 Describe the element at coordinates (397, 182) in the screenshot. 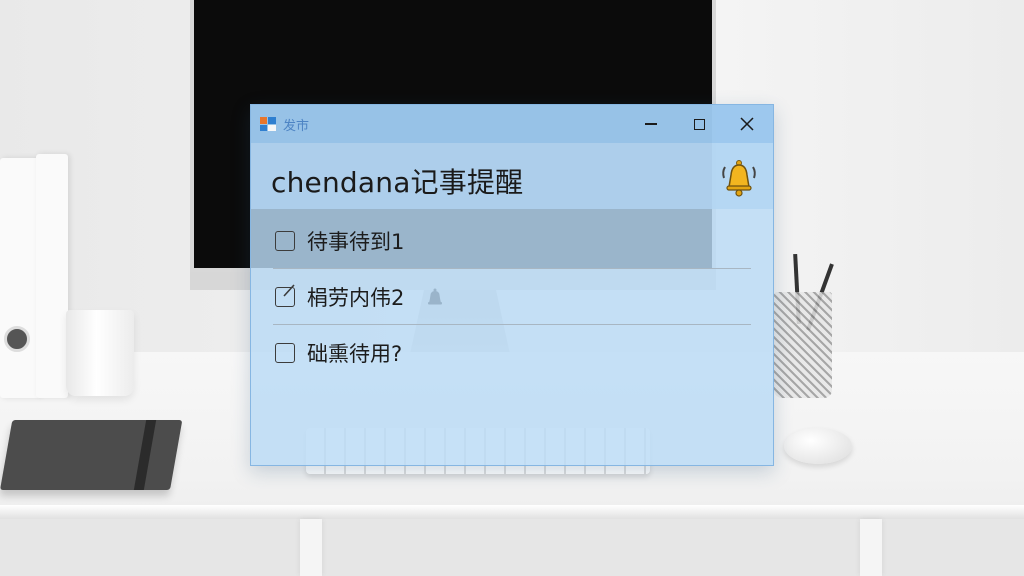

I see `page-title: chendana记事提醒` at that location.